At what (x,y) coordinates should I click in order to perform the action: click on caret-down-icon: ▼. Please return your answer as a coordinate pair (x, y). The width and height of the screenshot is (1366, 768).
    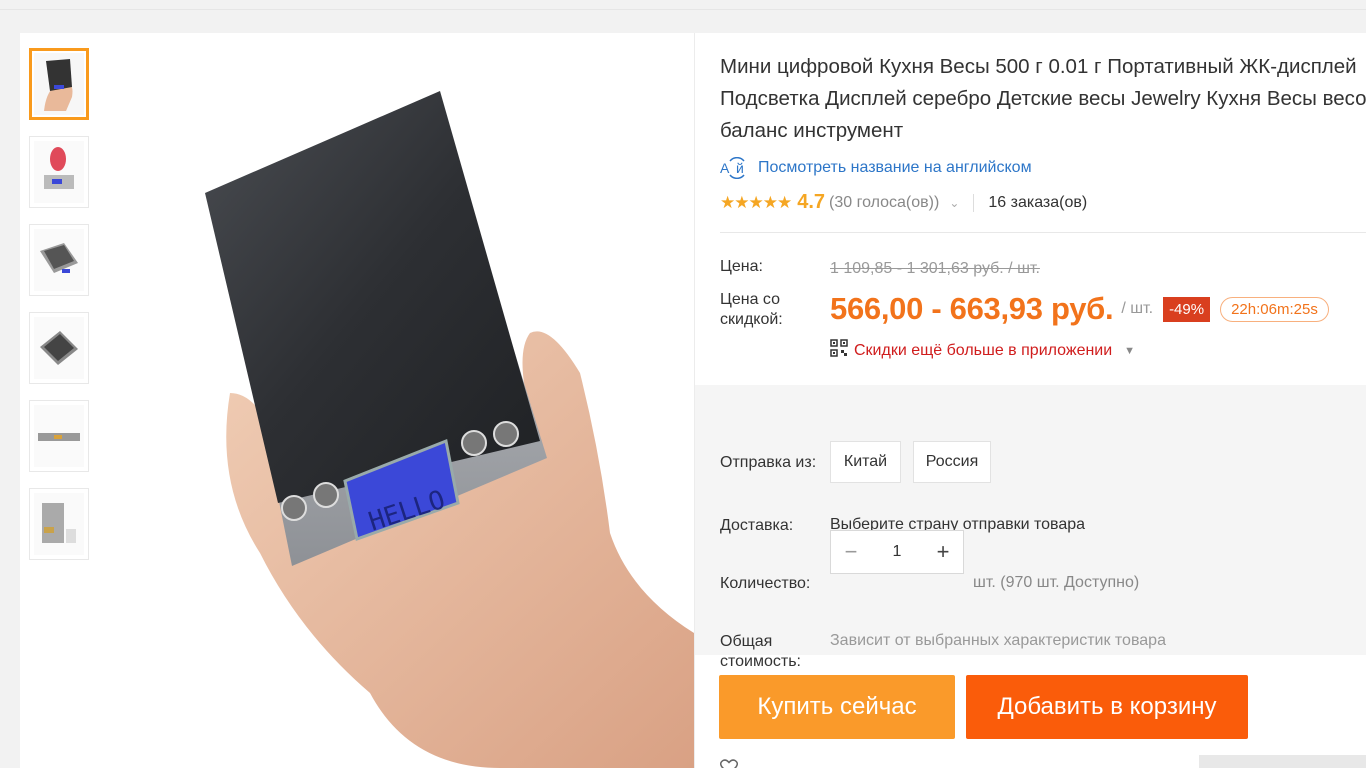
    Looking at the image, I should click on (1129, 351).